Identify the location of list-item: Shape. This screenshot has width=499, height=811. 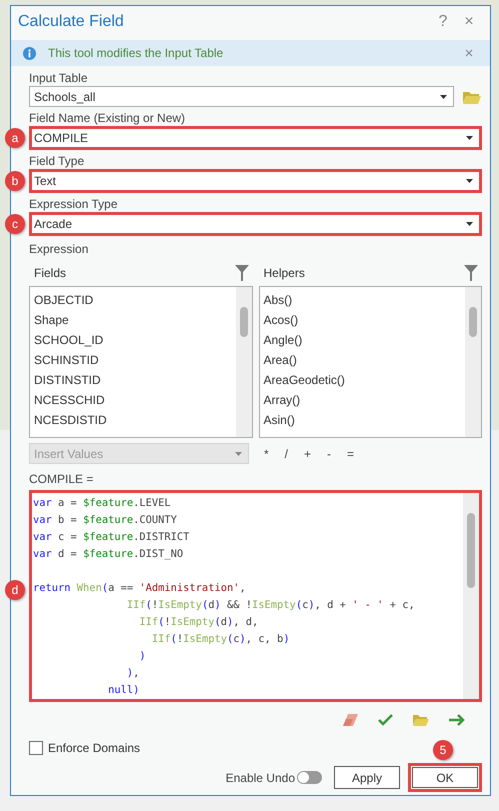
(133, 320).